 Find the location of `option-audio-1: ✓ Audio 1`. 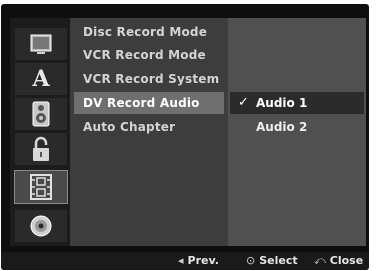

option-audio-1: ✓ Audio 1 is located at coordinates (297, 103).